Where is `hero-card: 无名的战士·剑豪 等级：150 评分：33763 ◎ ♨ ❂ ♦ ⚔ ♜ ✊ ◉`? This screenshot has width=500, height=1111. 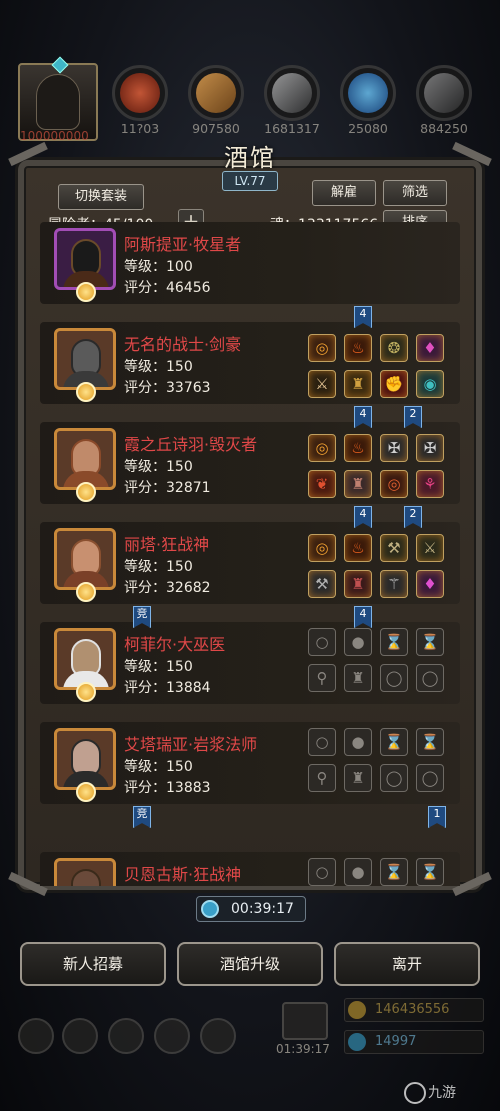
hero-card: 无名的战士·剑豪 等级：150 评分：33763 ◎ ♨ ❂ ♦ ⚔ ♜ ✊ ◉ is located at coordinates (250, 363).